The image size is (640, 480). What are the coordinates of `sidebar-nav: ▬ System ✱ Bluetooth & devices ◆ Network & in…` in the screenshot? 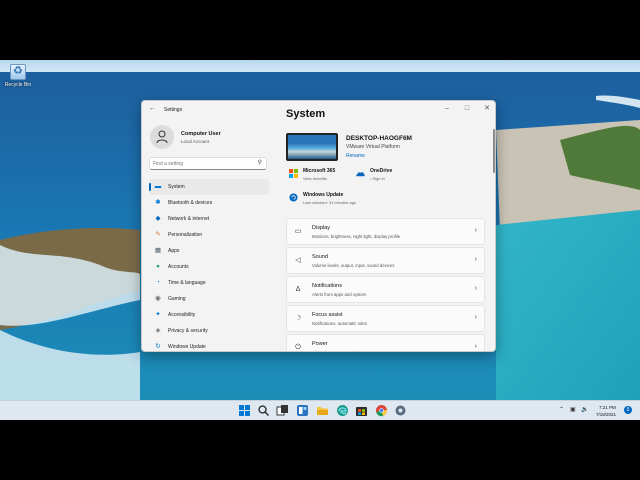 It's located at (209, 265).